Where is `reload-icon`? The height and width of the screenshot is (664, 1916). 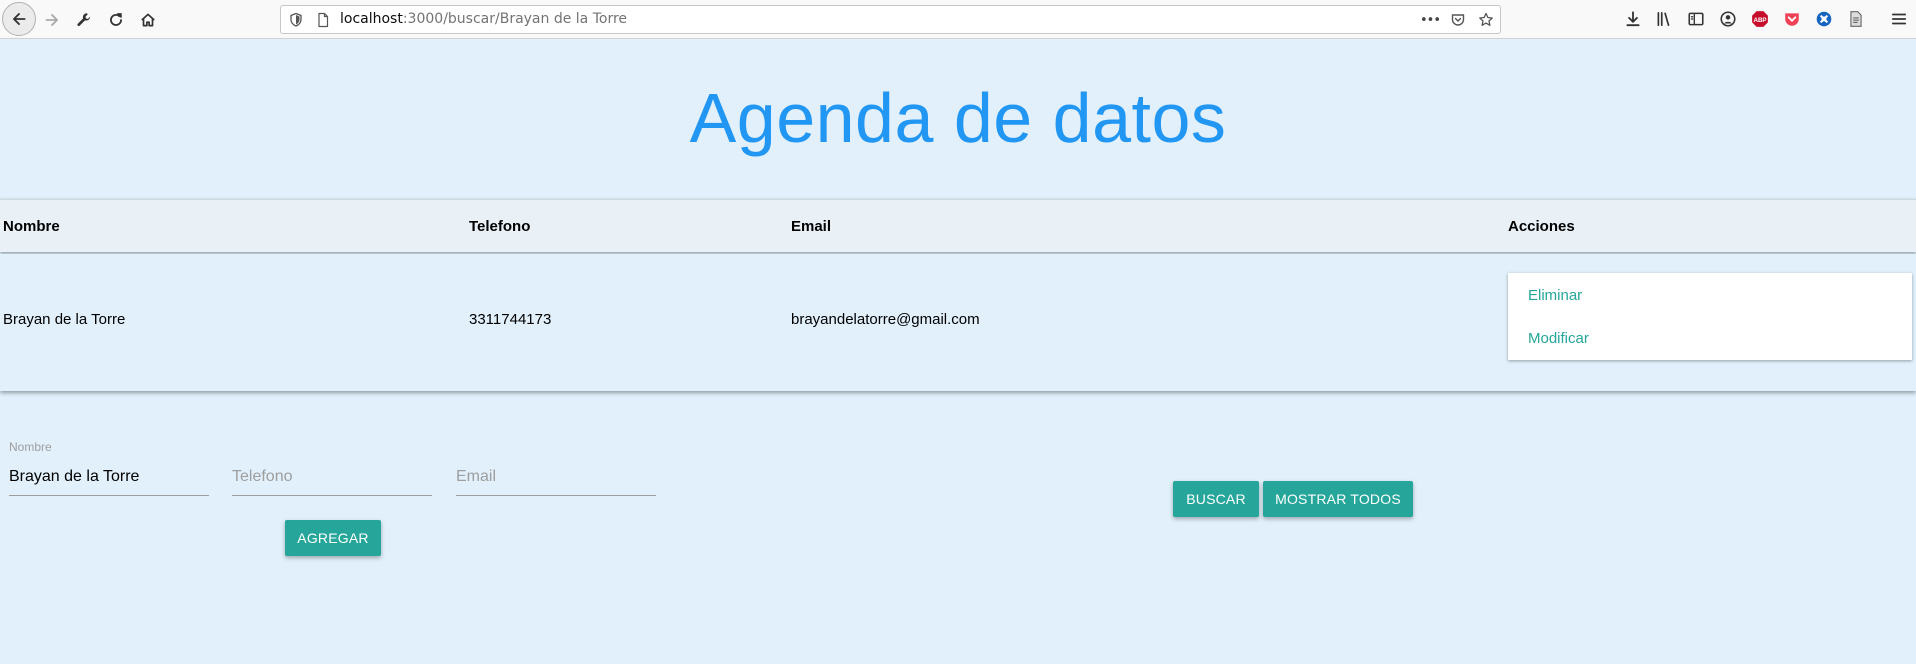
reload-icon is located at coordinates (116, 19).